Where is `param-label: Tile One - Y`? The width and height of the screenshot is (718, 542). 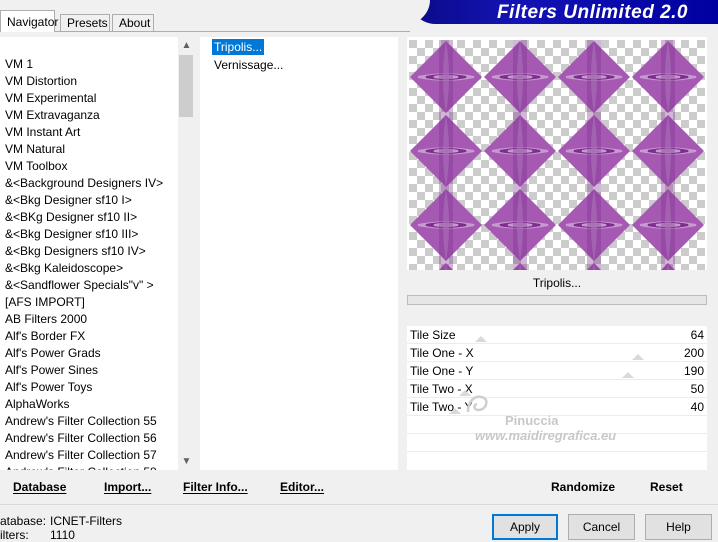
param-label: Tile One - Y is located at coordinates (442, 371).